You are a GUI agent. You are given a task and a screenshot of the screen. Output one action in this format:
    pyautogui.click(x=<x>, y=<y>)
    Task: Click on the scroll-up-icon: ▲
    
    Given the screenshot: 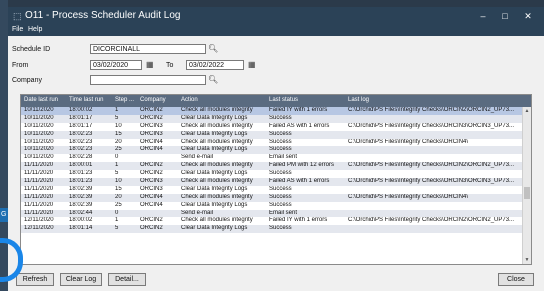 What is the action you would take?
    pyautogui.click(x=527, y=111)
    